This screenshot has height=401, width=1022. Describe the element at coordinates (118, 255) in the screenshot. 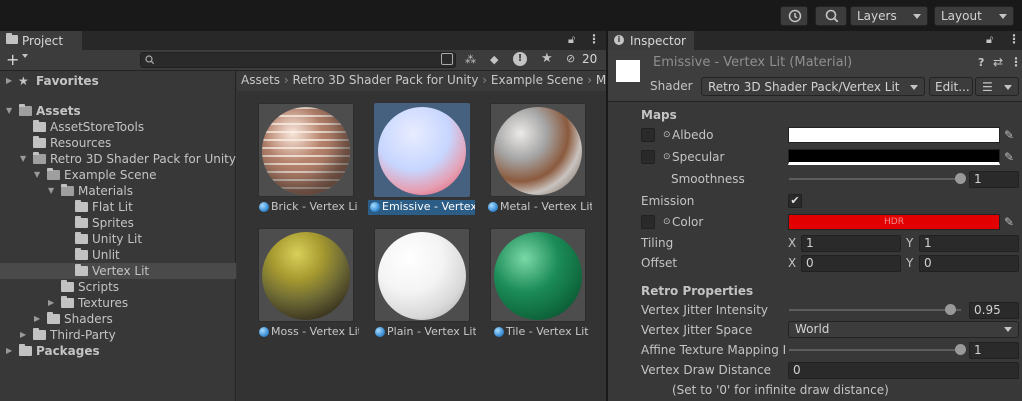

I see `tree-item-unlit: Unlit` at that location.